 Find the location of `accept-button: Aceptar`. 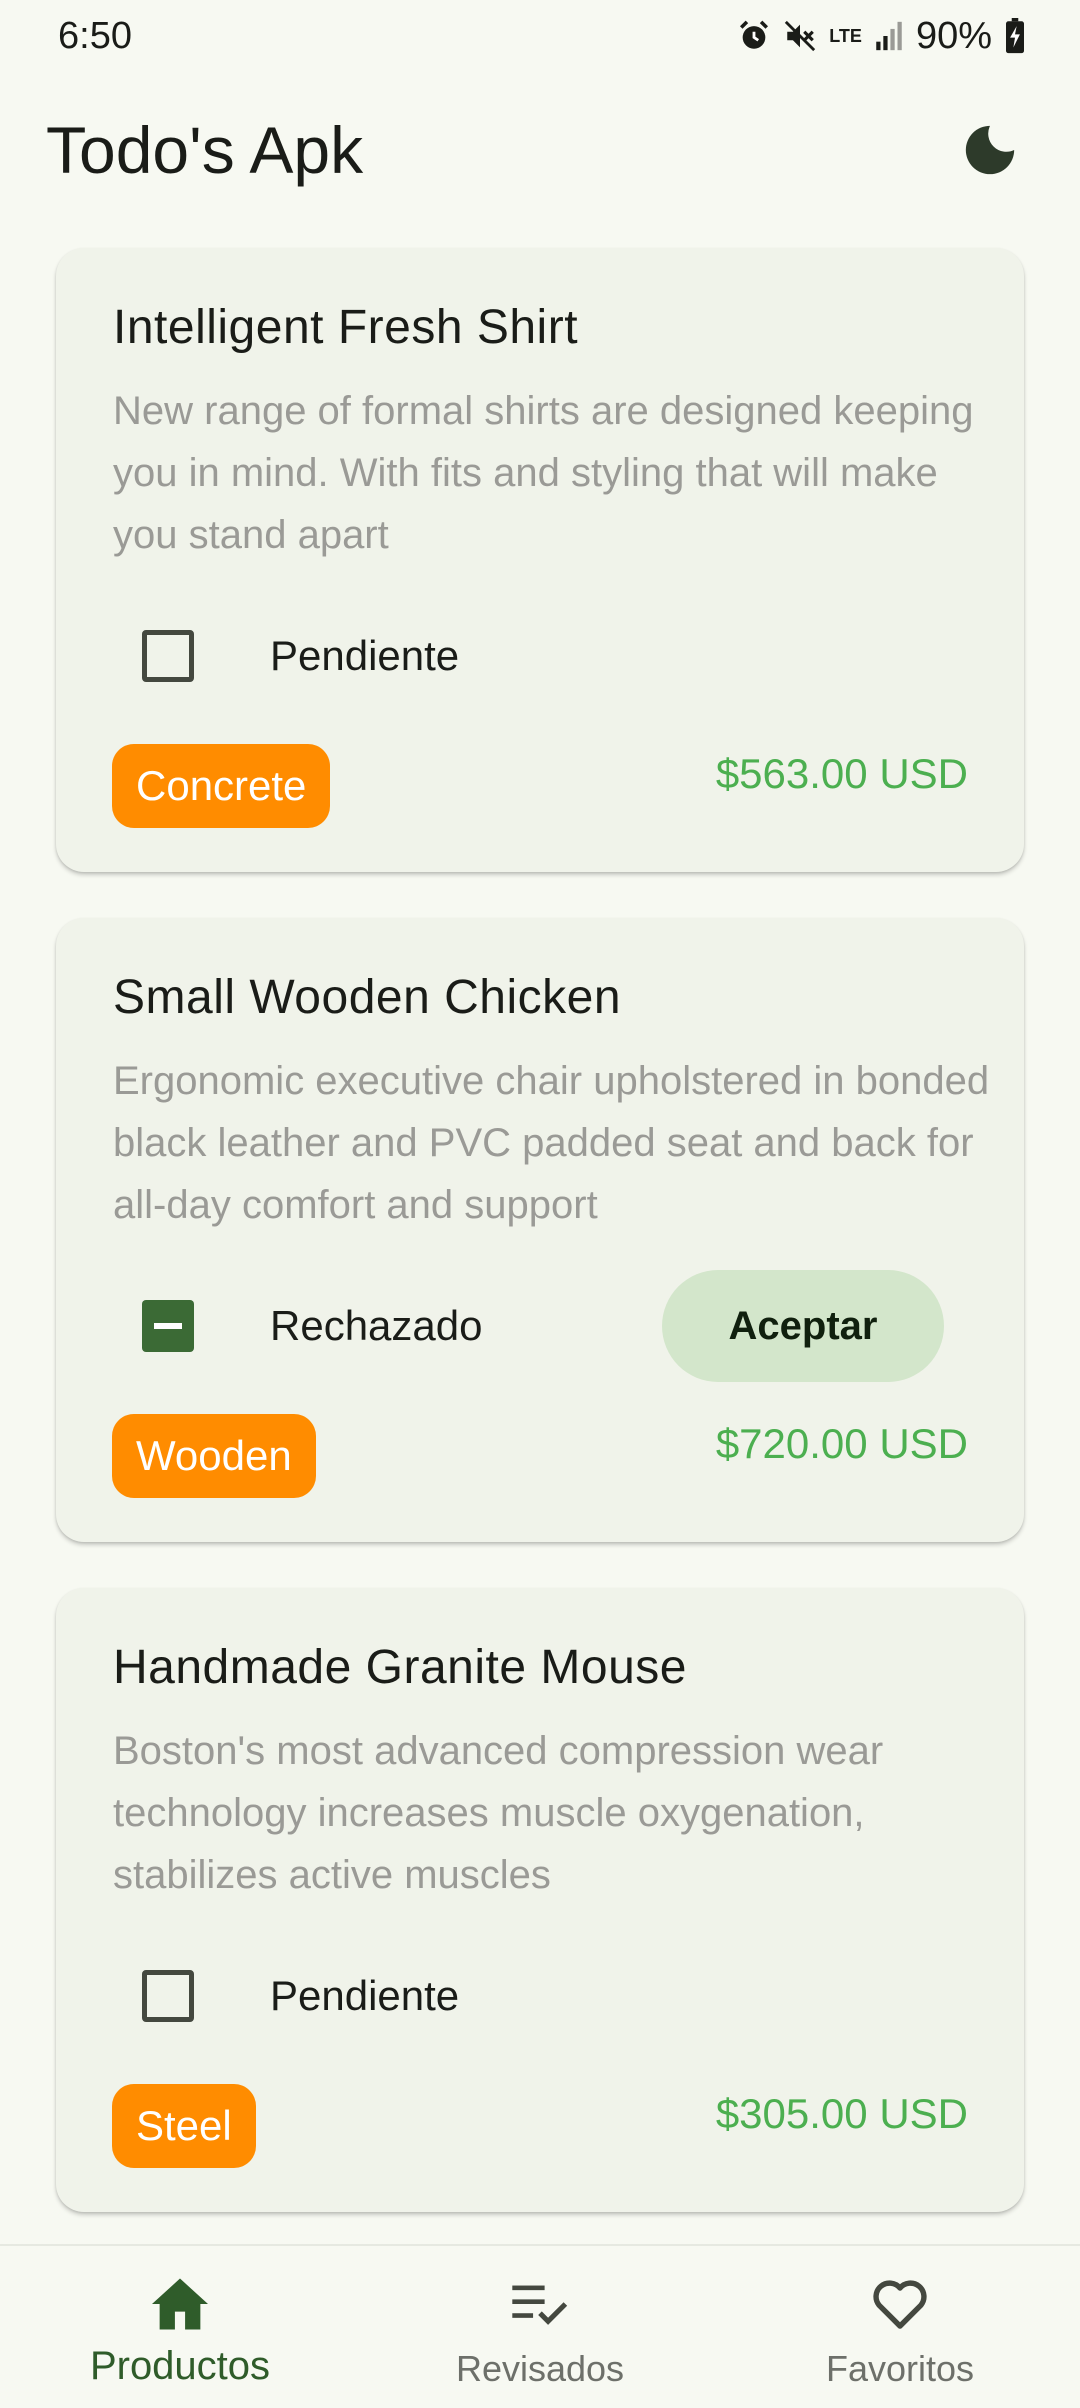

accept-button: Aceptar is located at coordinates (803, 1326).